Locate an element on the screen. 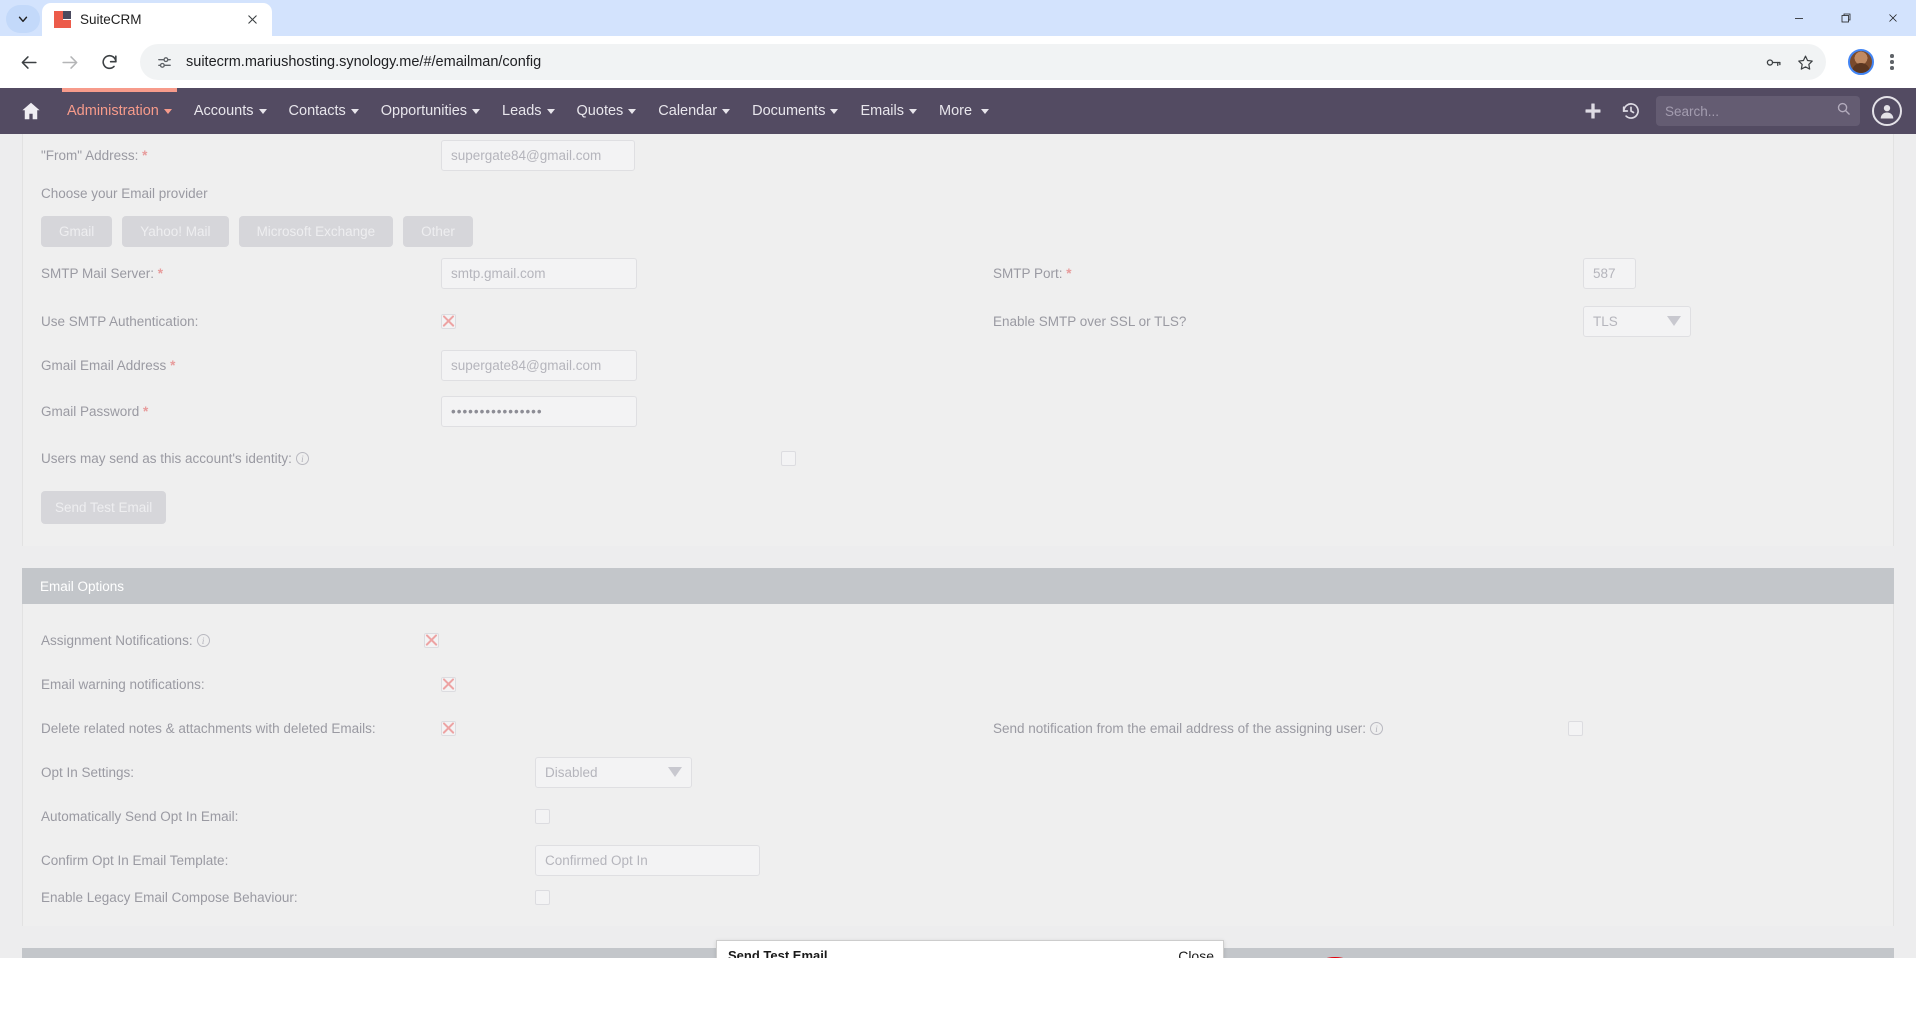  row-legacy-compose: Enable Legacy Email Compose Behaviour: is located at coordinates (958, 904).